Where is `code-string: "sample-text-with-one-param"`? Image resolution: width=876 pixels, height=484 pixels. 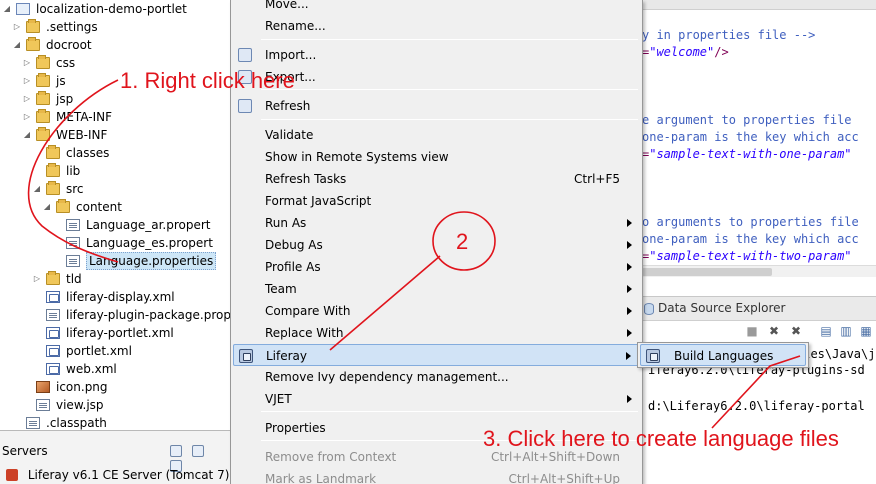
code-string: "sample-text-with-one-param" is located at coordinates (750, 154).